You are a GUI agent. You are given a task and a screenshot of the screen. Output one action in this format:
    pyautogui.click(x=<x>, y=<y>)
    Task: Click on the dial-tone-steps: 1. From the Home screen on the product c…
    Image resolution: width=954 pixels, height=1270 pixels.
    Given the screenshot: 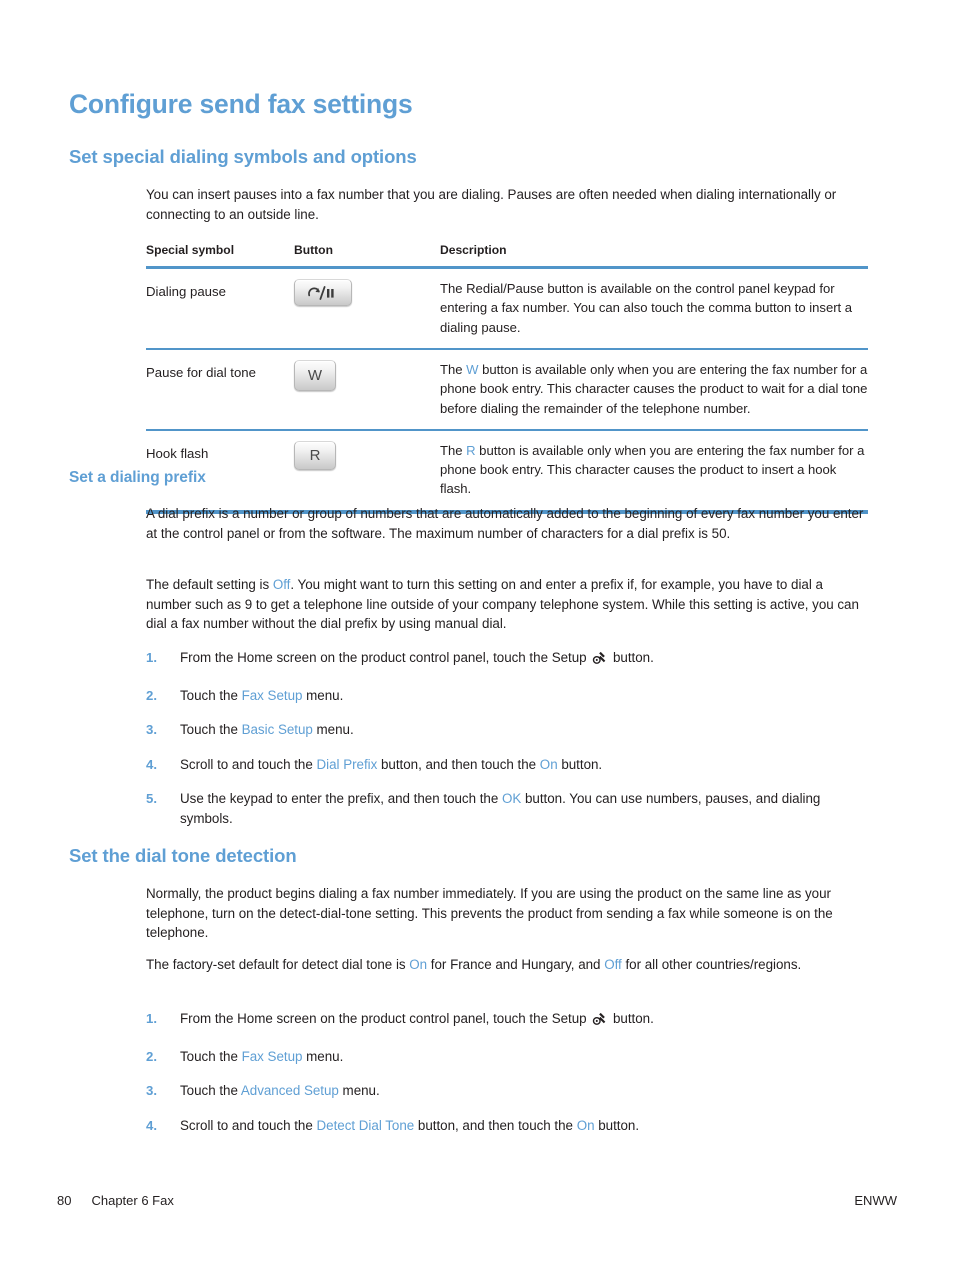 What is the action you would take?
    pyautogui.click(x=507, y=1072)
    